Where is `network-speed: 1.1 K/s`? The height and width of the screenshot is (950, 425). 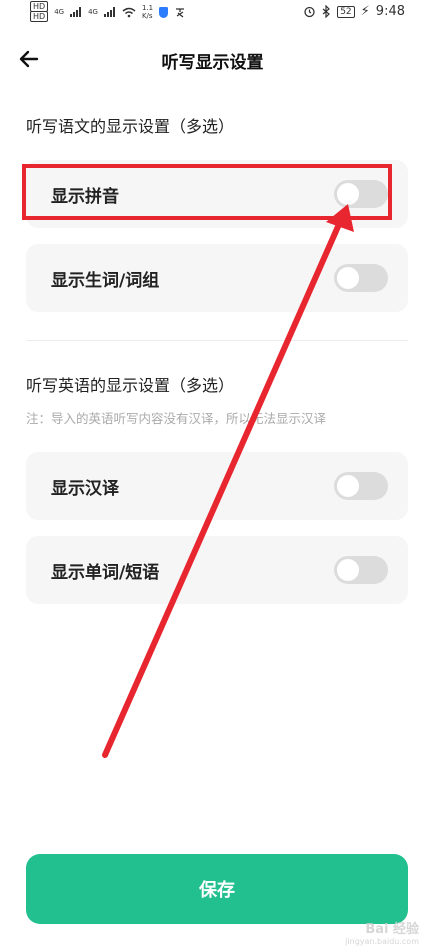
network-speed: 1.1 K/s is located at coordinates (147, 12).